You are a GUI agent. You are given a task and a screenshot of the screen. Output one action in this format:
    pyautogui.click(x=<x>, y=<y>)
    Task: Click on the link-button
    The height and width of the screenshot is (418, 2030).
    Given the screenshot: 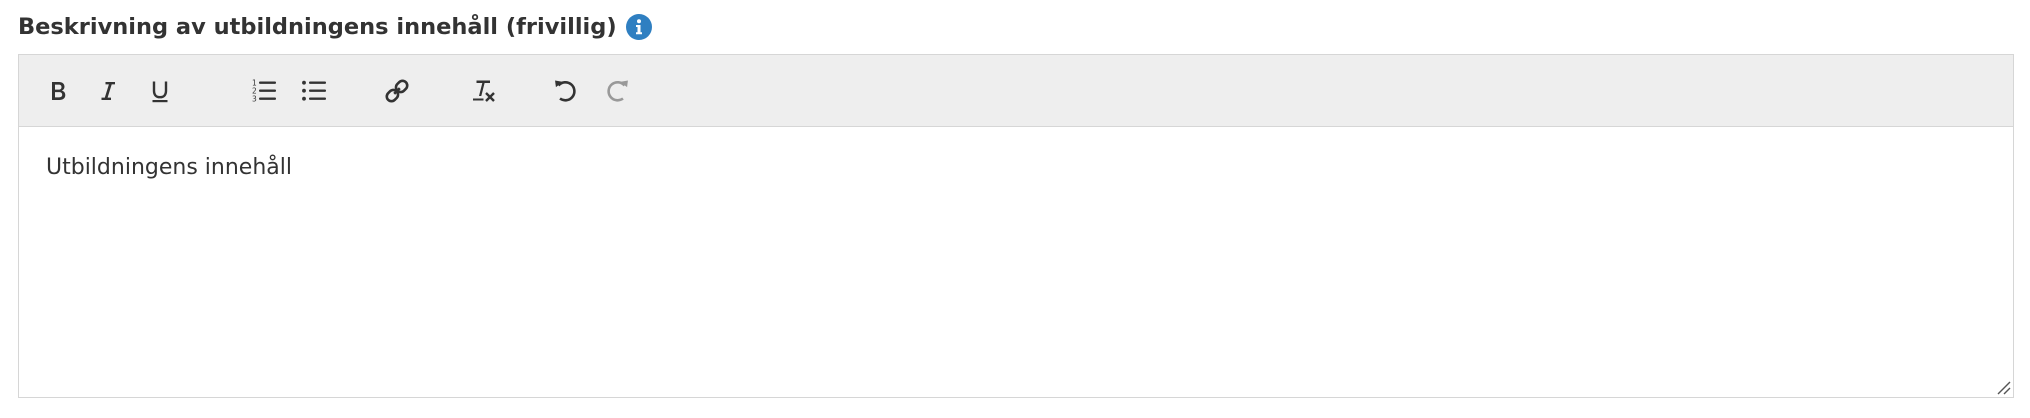 What is the action you would take?
    pyautogui.click(x=397, y=91)
    